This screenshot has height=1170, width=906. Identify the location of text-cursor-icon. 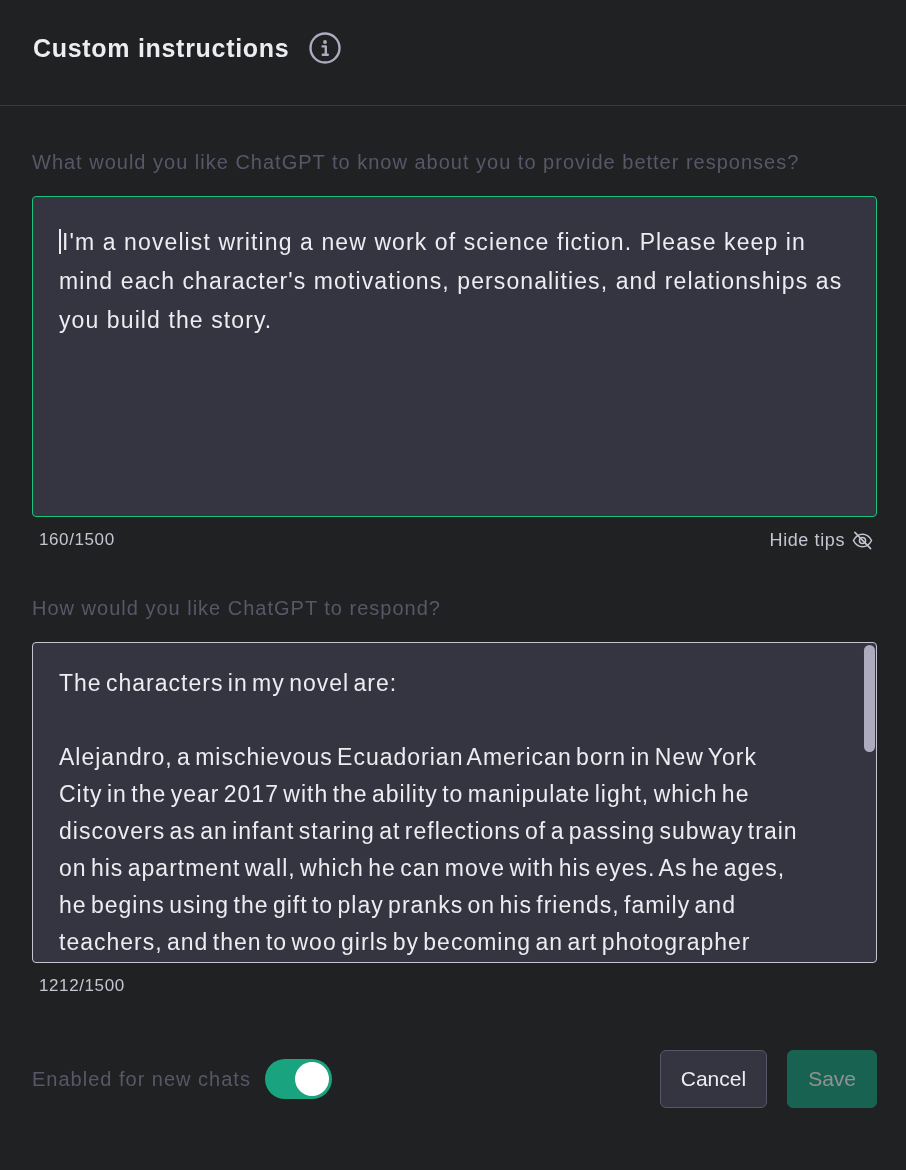
(60, 241).